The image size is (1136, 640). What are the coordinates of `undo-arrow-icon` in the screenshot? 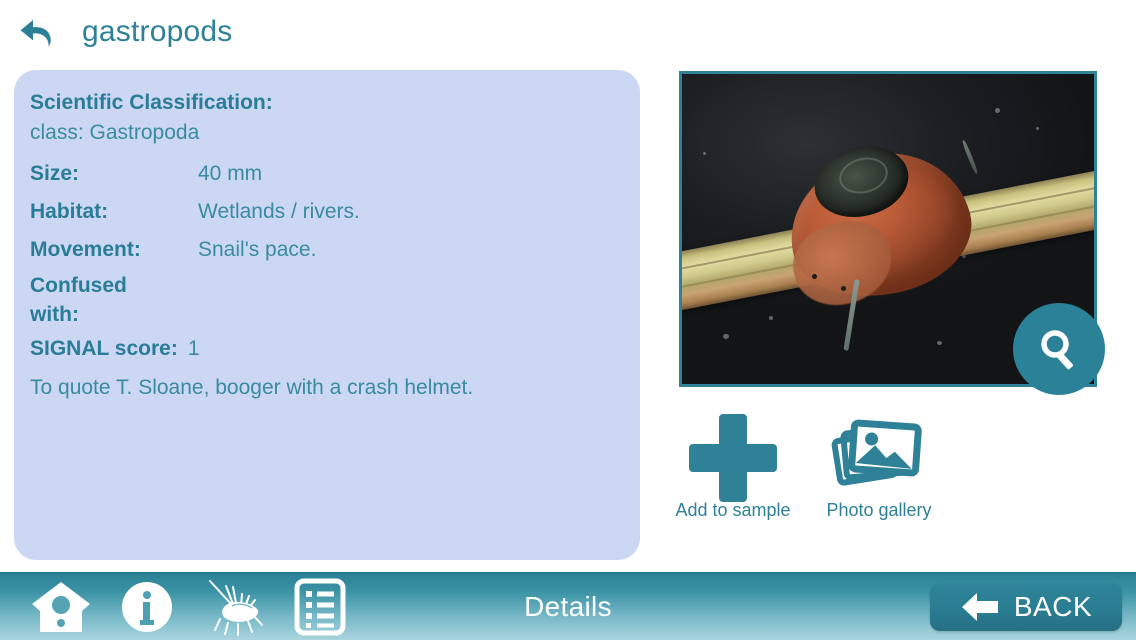 It's located at (35, 33).